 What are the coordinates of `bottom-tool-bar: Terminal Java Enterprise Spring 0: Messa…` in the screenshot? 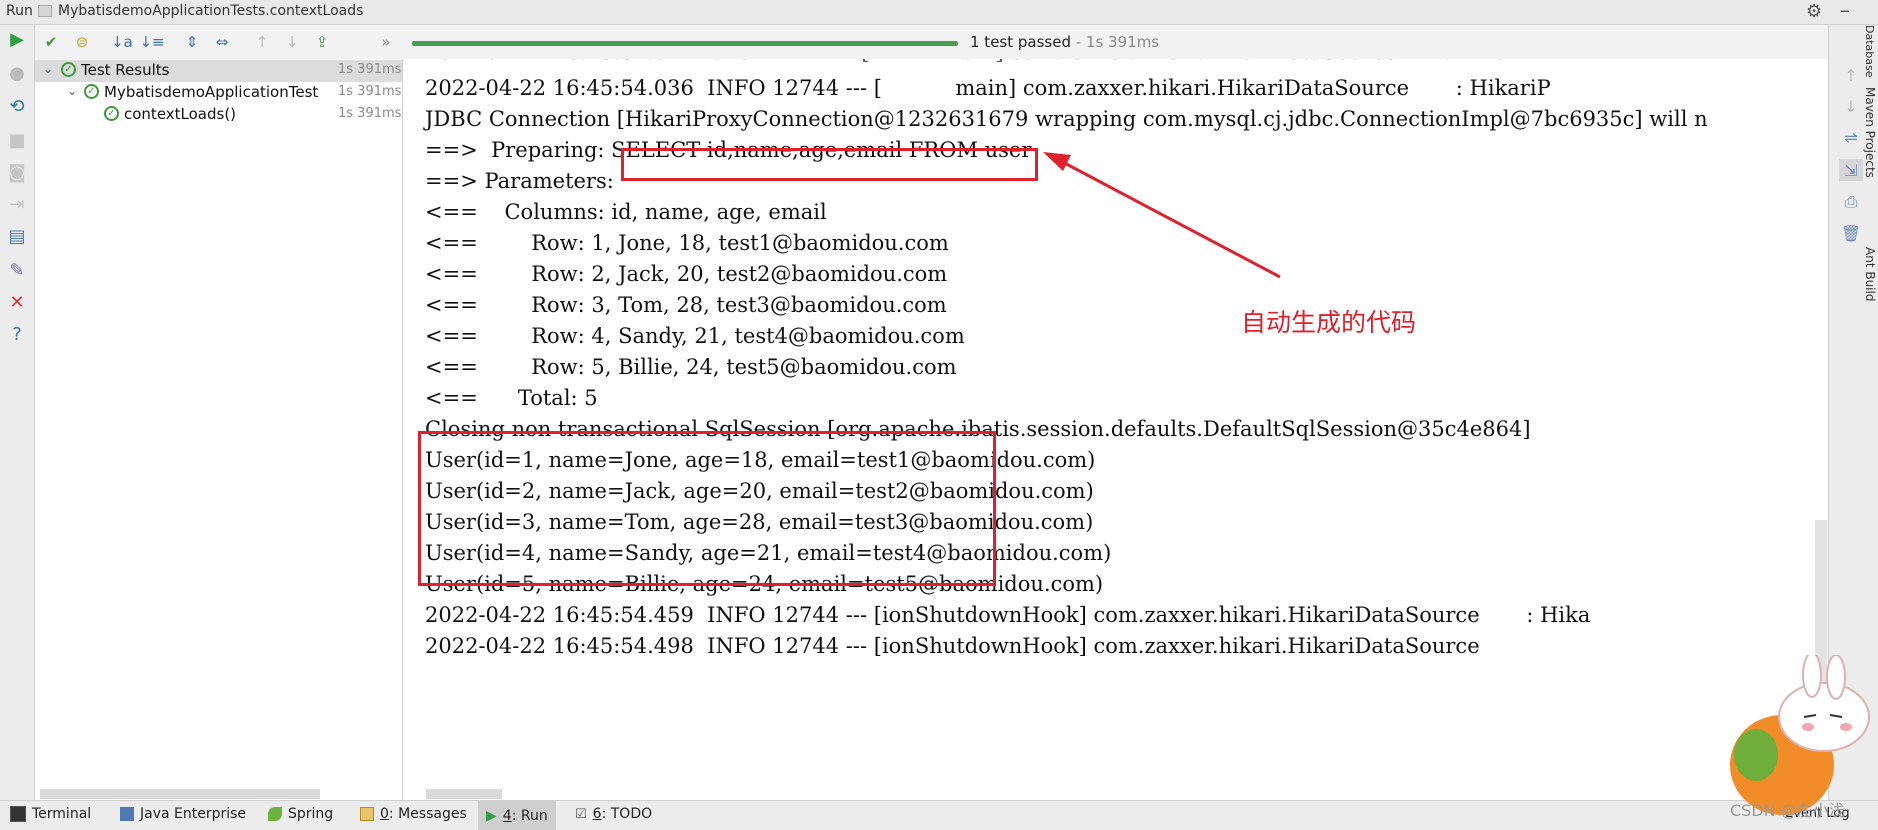 It's located at (939, 815).